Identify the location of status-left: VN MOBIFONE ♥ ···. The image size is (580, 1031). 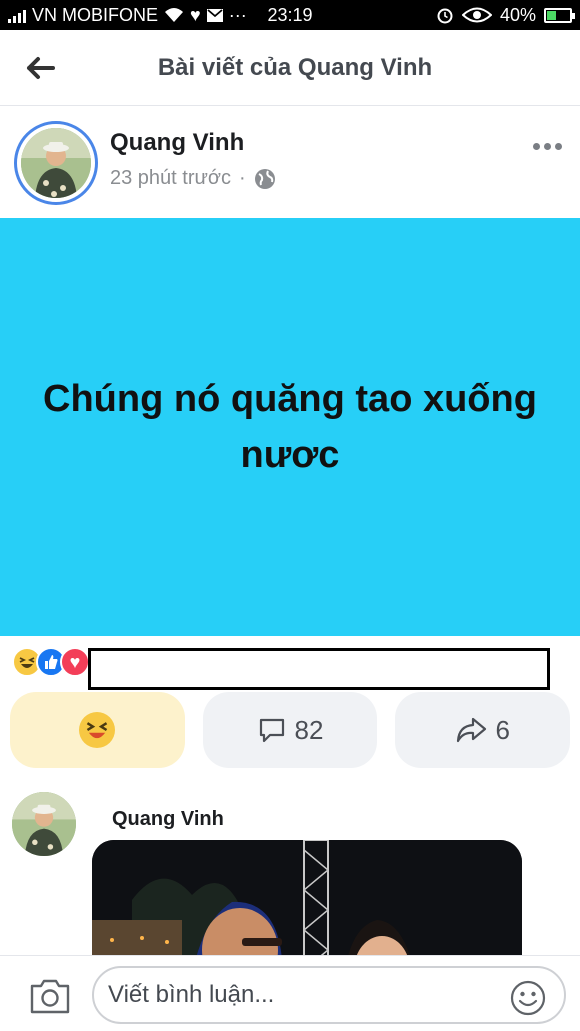
(127, 15).